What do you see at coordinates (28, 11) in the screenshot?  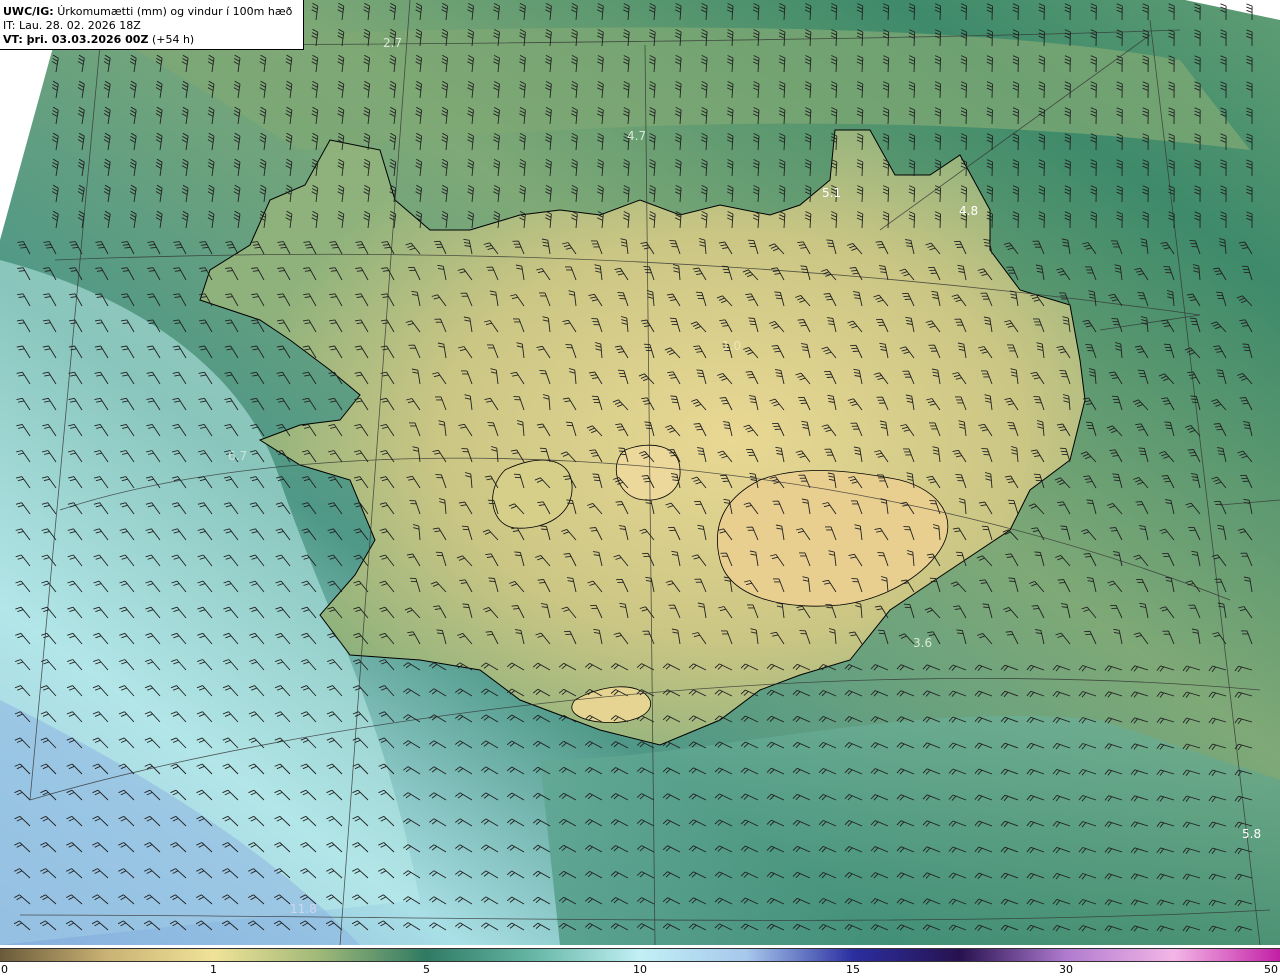 I see `model-name: UWC/IG:` at bounding box center [28, 11].